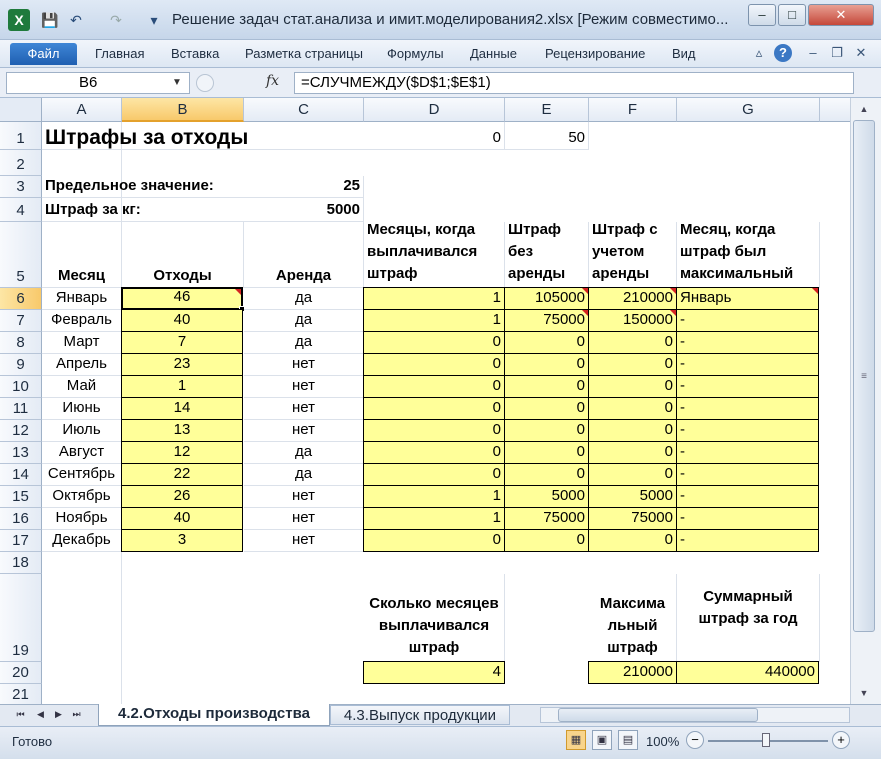  Describe the element at coordinates (21, 365) in the screenshot. I see `row-header: 9` at that location.